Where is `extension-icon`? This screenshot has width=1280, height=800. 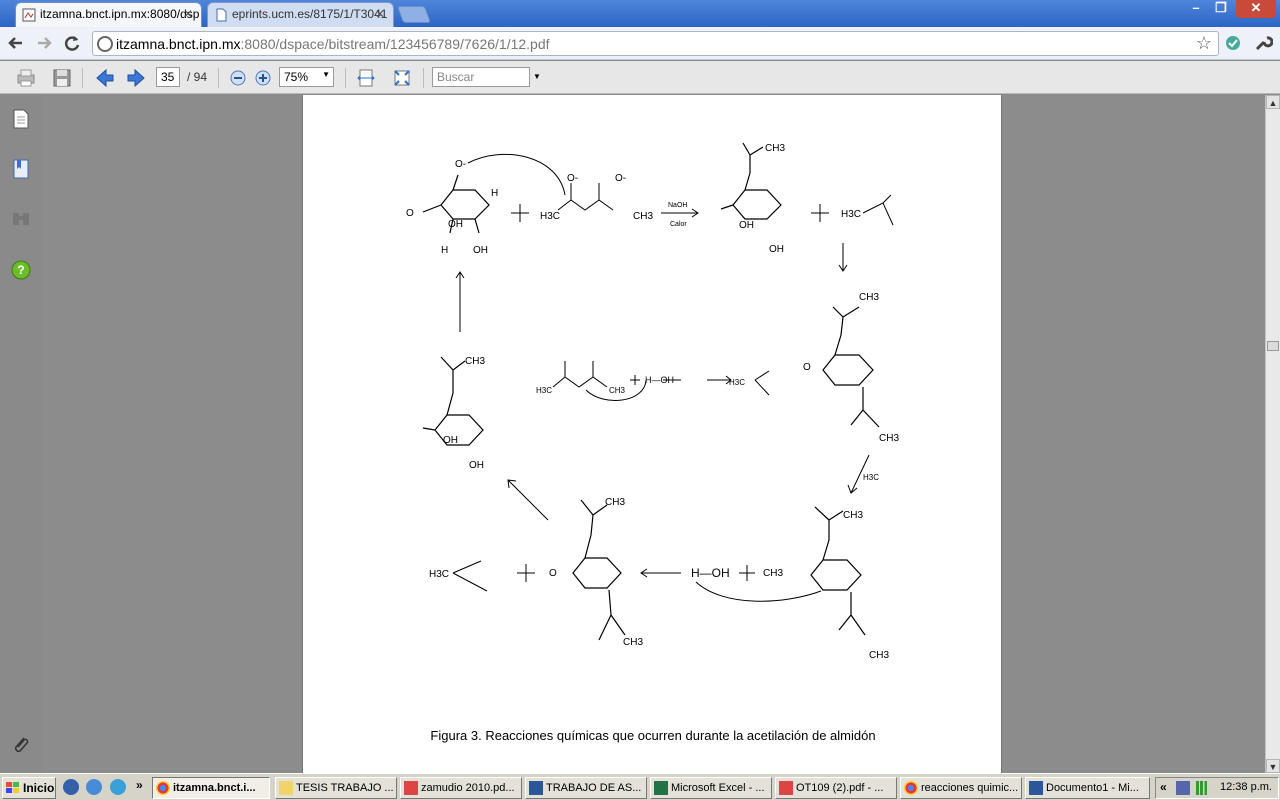
extension-icon is located at coordinates (1233, 43).